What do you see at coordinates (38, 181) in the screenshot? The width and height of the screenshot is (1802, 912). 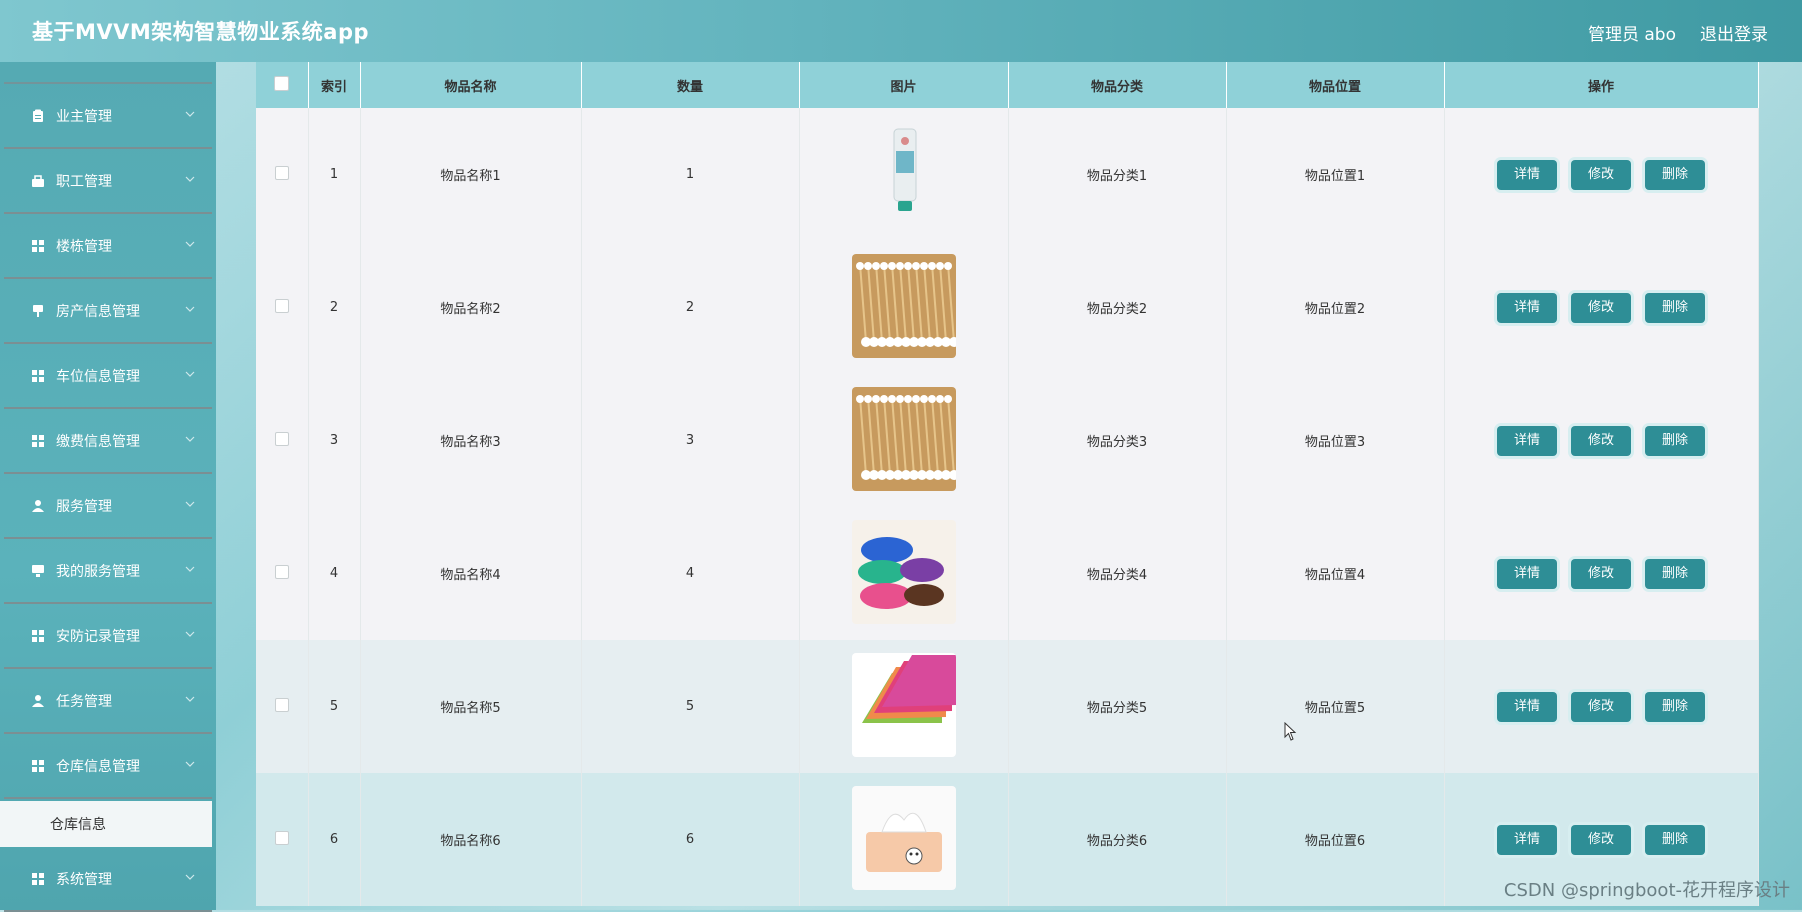 I see `briefcase-icon` at bounding box center [38, 181].